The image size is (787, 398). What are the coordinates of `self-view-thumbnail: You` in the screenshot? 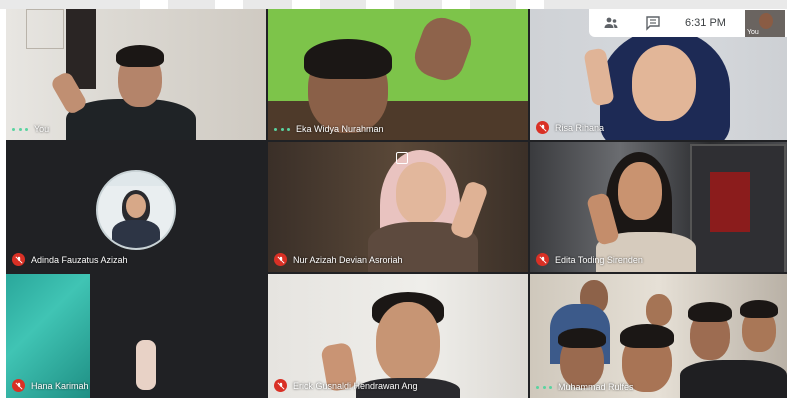 It's located at (765, 23).